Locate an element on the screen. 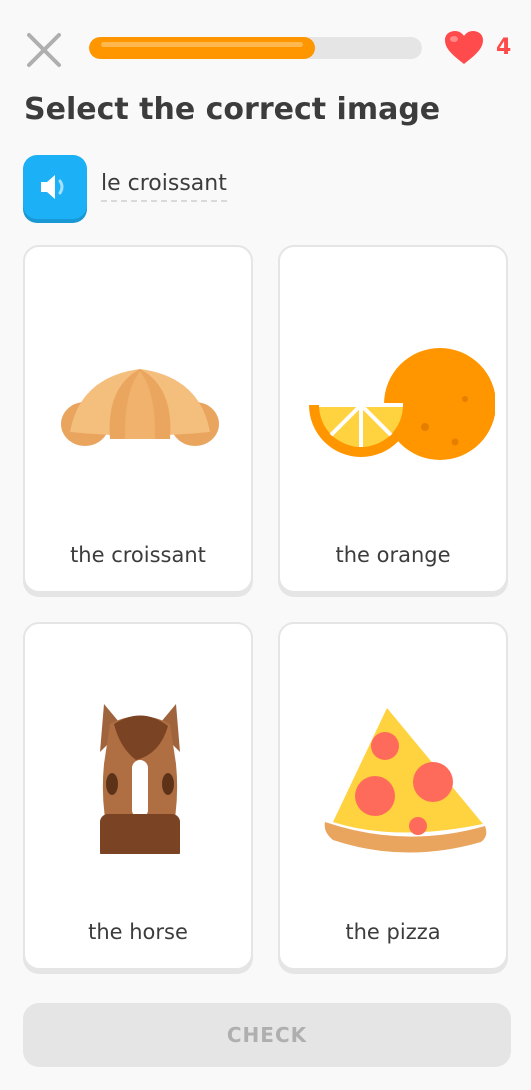 Image resolution: width=531 pixels, height=1090 pixels. croissant-icon is located at coordinates (140, 407).